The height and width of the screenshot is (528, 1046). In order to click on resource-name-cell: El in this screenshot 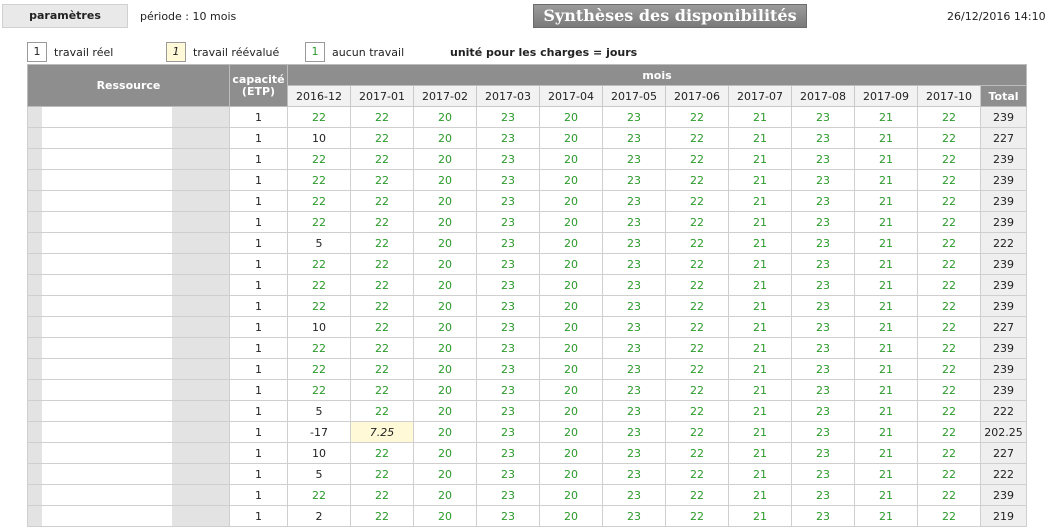, I will do `click(128, 390)`.